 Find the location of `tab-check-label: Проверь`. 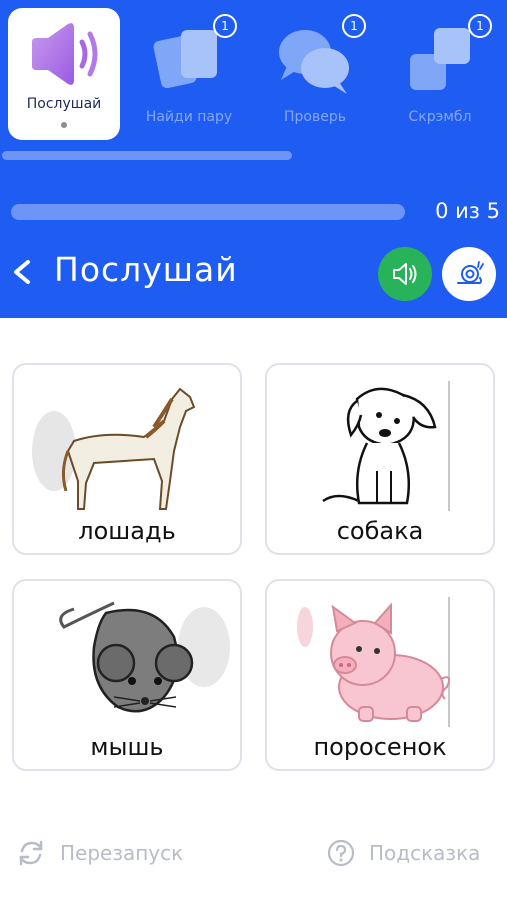

tab-check-label: Проверь is located at coordinates (315, 117).